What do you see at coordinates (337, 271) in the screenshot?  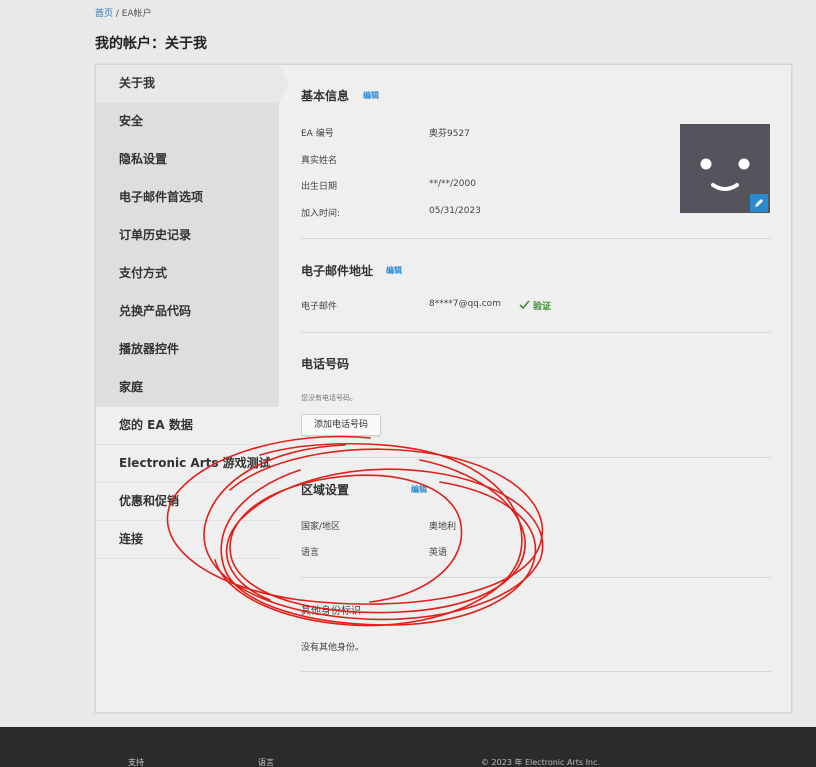 I see `email-heading: 电子邮件地址` at bounding box center [337, 271].